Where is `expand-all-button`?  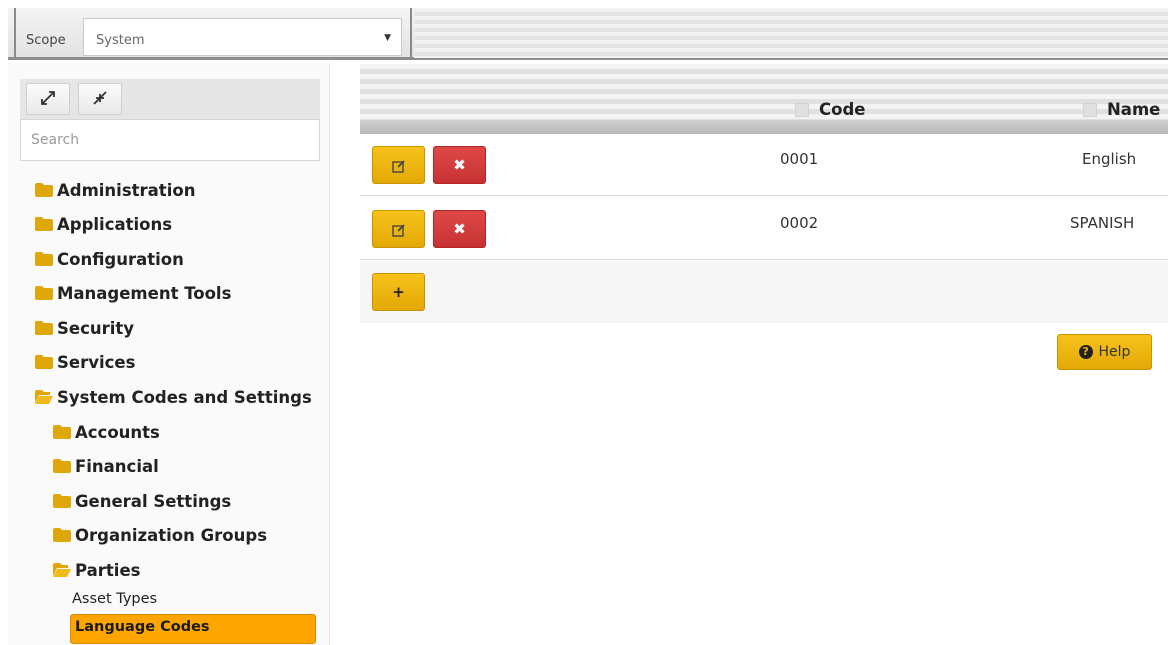 expand-all-button is located at coordinates (48, 99).